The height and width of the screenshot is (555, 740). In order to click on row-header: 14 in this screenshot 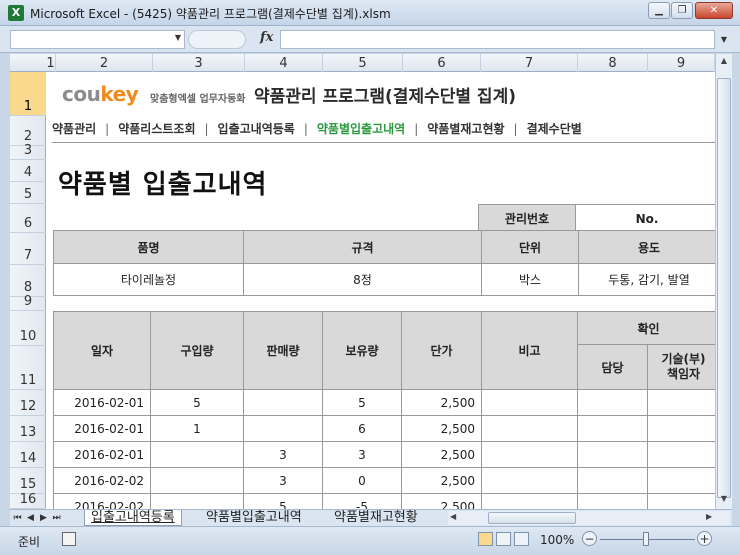, I will do `click(28, 455)`.